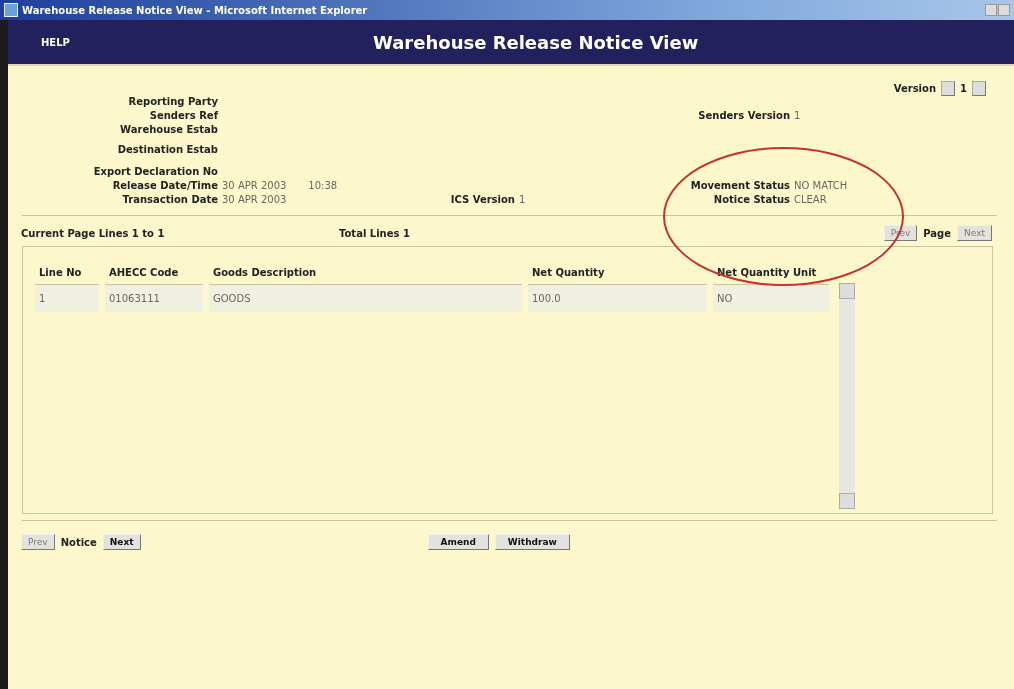  What do you see at coordinates (617, 298) in the screenshot?
I see `table-cell: 100.0` at bounding box center [617, 298].